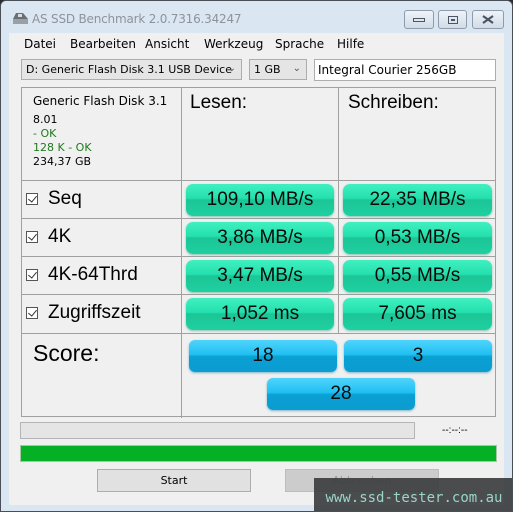 This screenshot has height=512, width=513. What do you see at coordinates (40, 44) in the screenshot?
I see `menu-datei: Datei` at bounding box center [40, 44].